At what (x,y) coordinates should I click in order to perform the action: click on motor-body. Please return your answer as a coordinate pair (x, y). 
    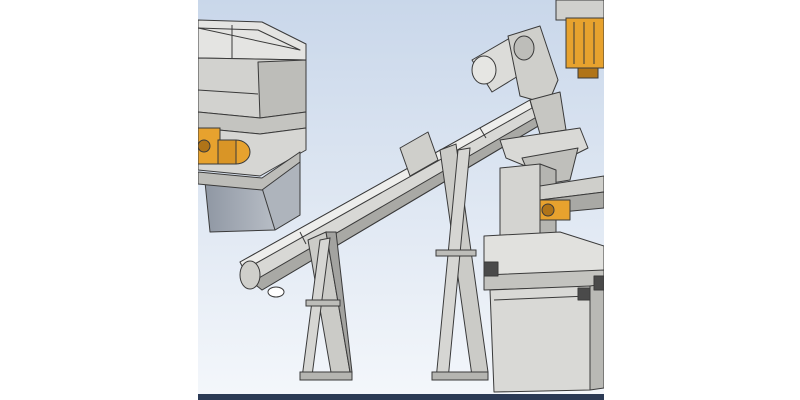
    Looking at the image, I should click on (584, 43).